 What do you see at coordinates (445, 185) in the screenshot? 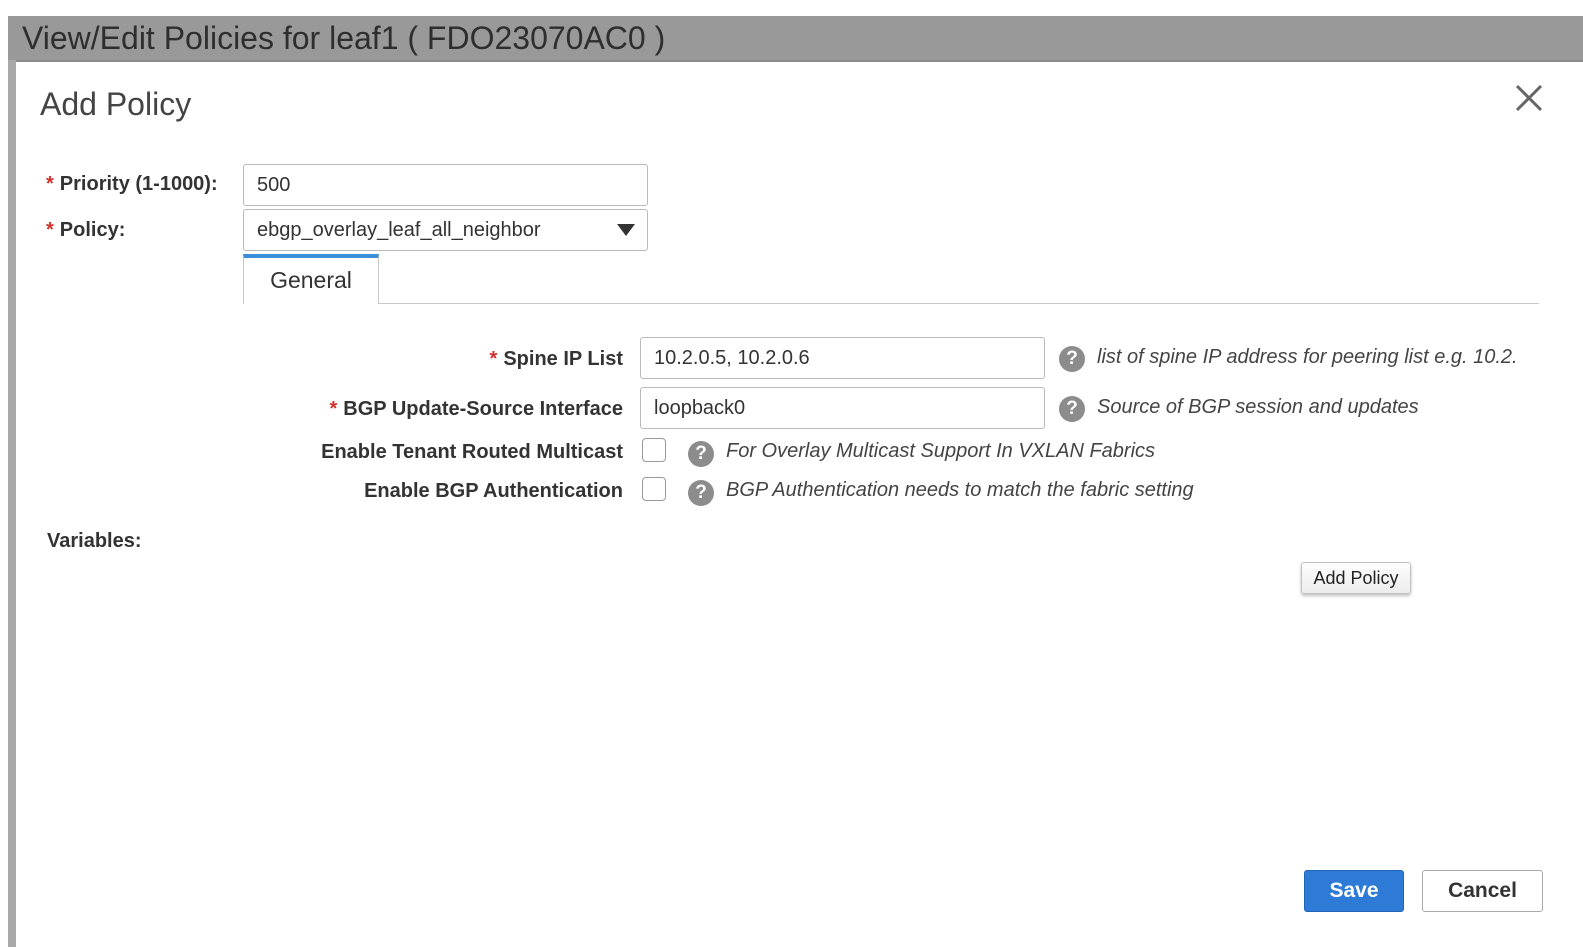
I see `priority-input: 500` at bounding box center [445, 185].